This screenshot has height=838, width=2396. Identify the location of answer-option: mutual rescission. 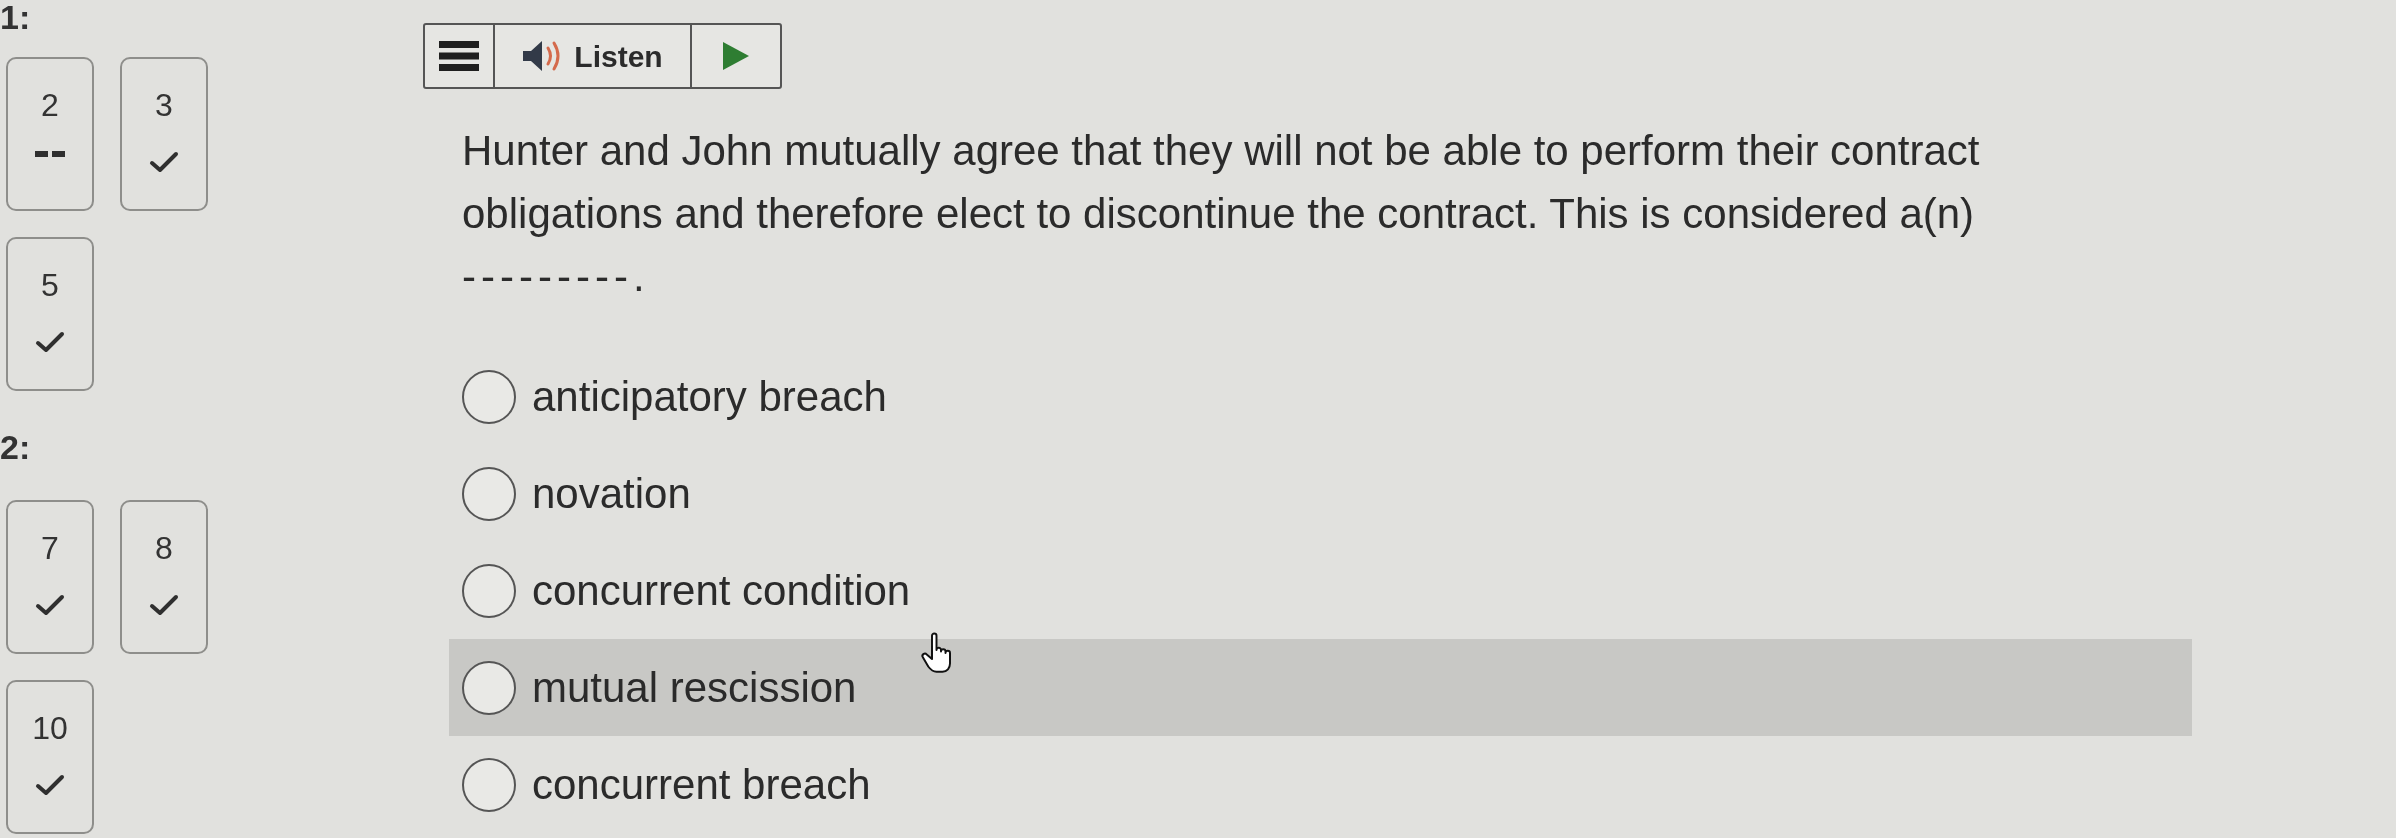
(1320, 687).